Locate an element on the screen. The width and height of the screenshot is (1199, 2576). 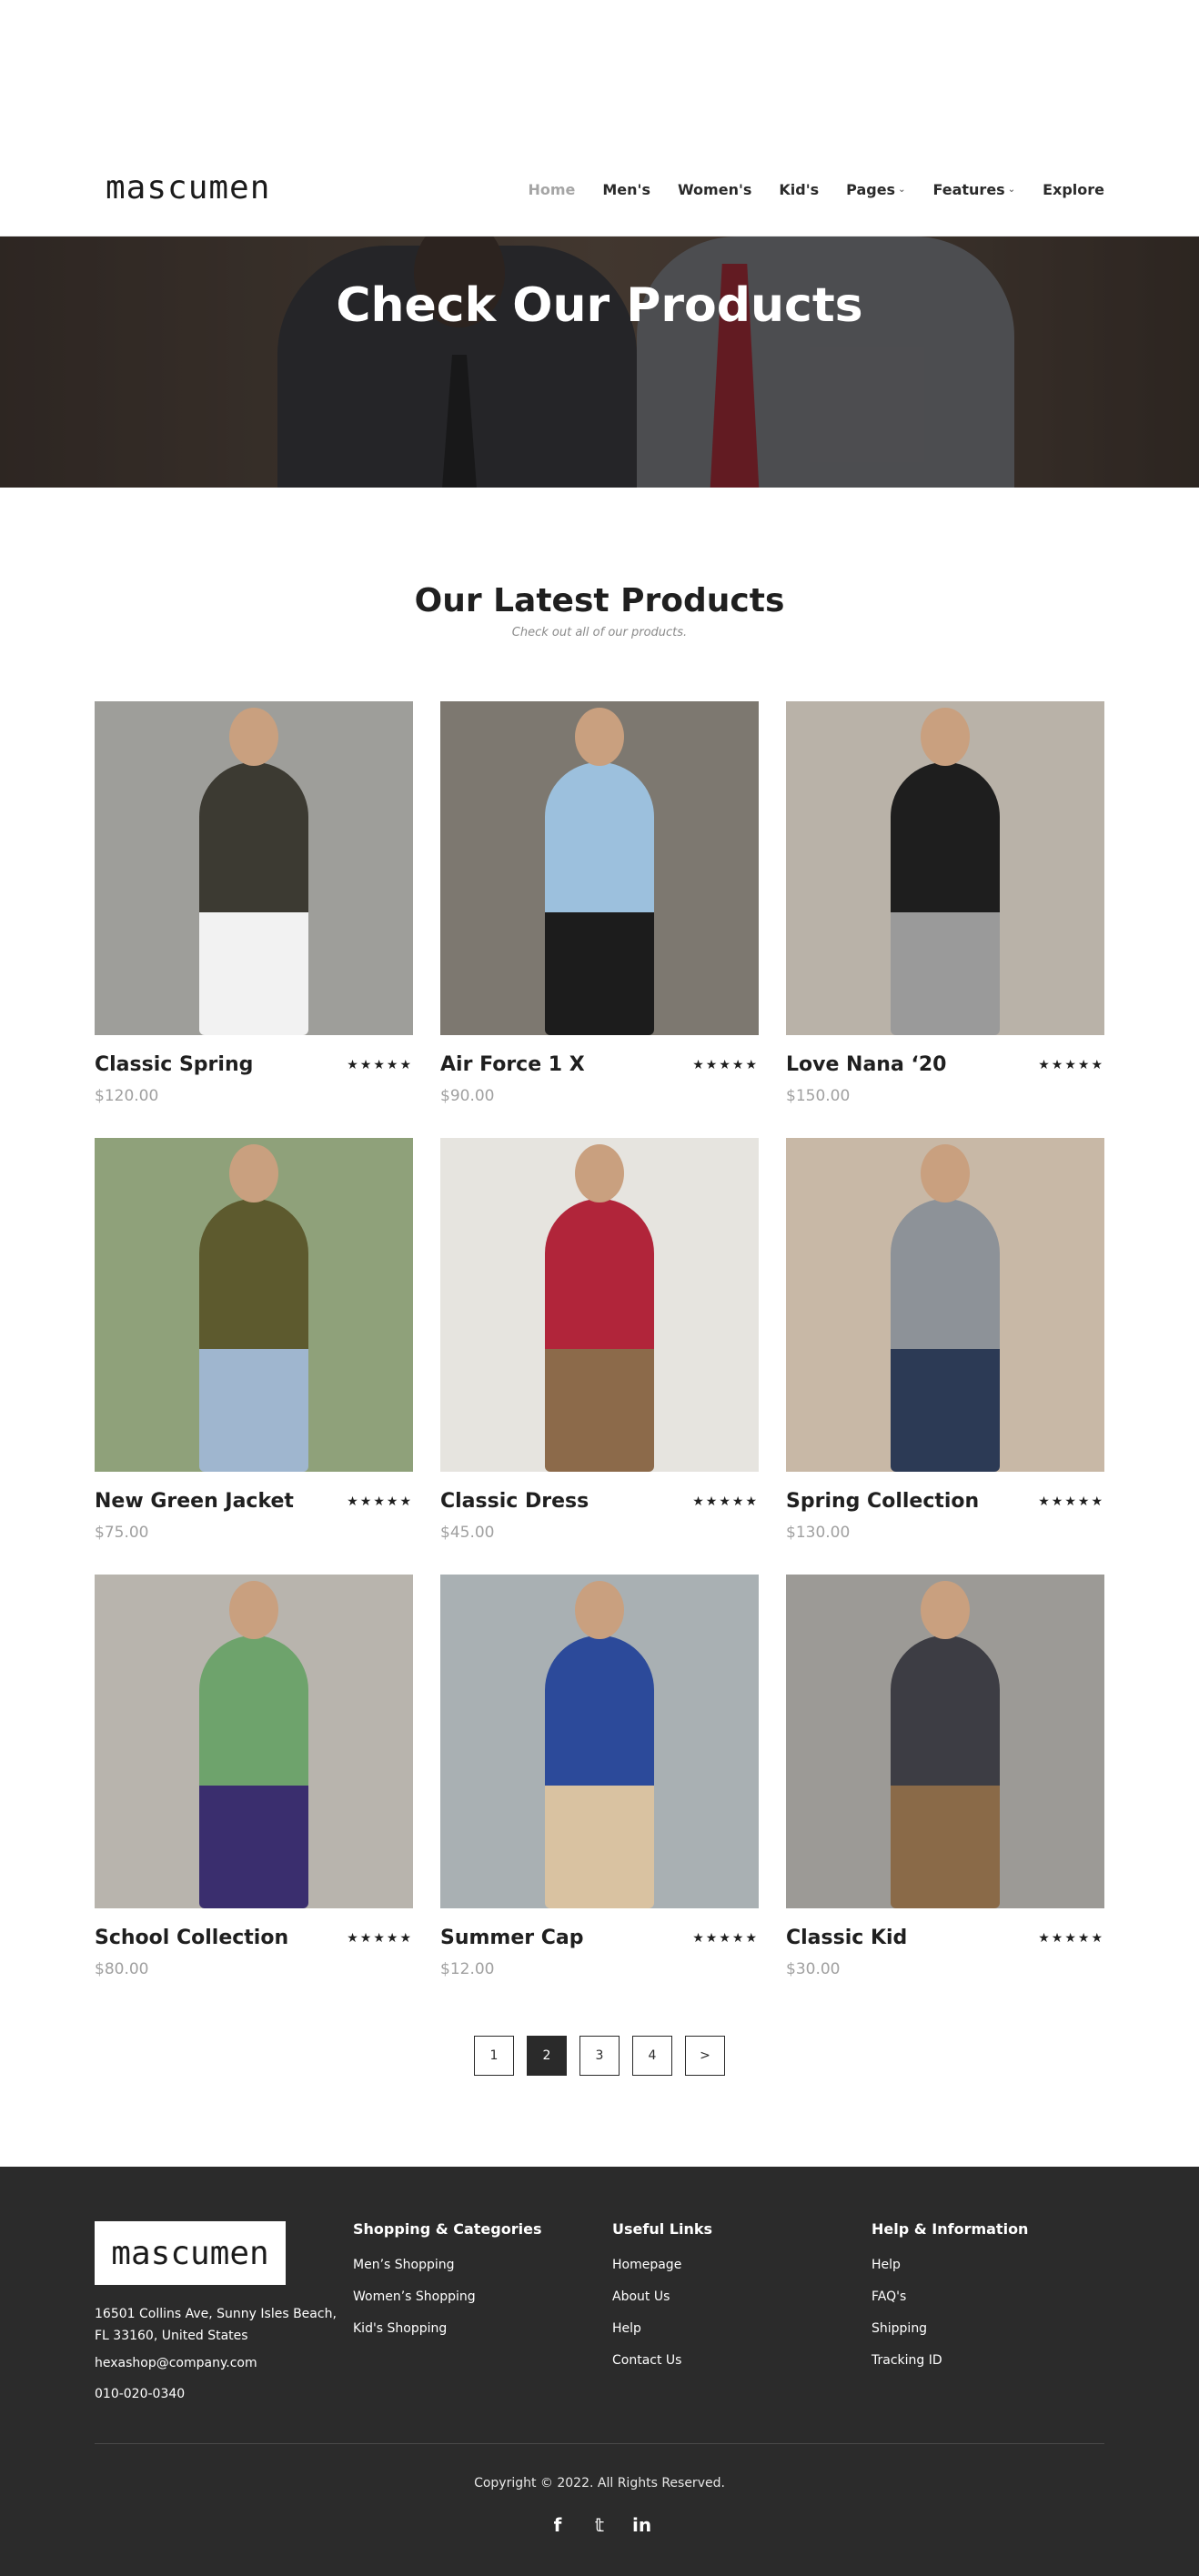
section-title: Our Latest Products is located at coordinates (599, 600).